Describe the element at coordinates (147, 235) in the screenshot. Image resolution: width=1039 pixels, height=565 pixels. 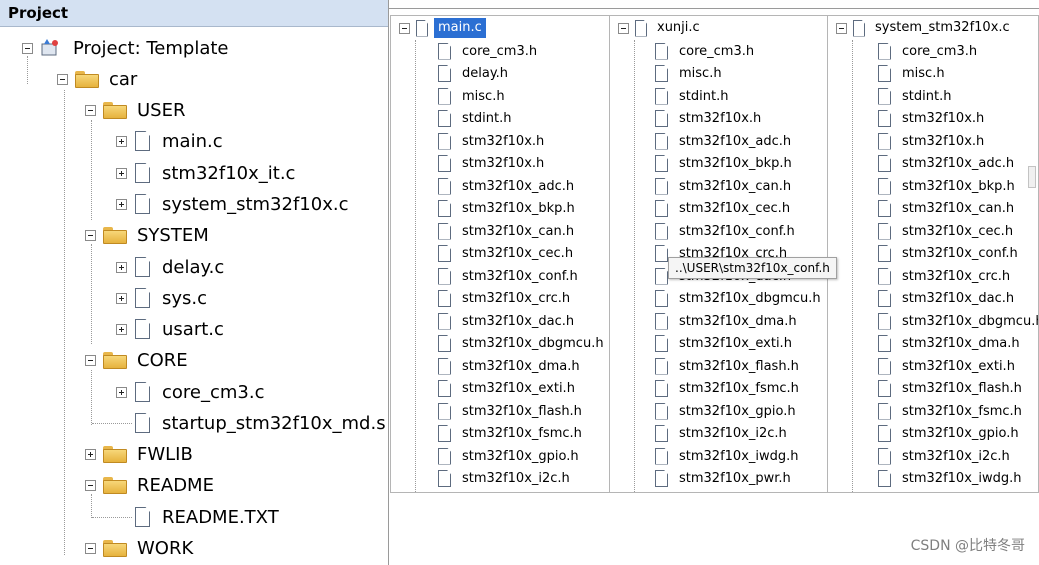
I see `tree-group-system: SYSTEM` at that location.